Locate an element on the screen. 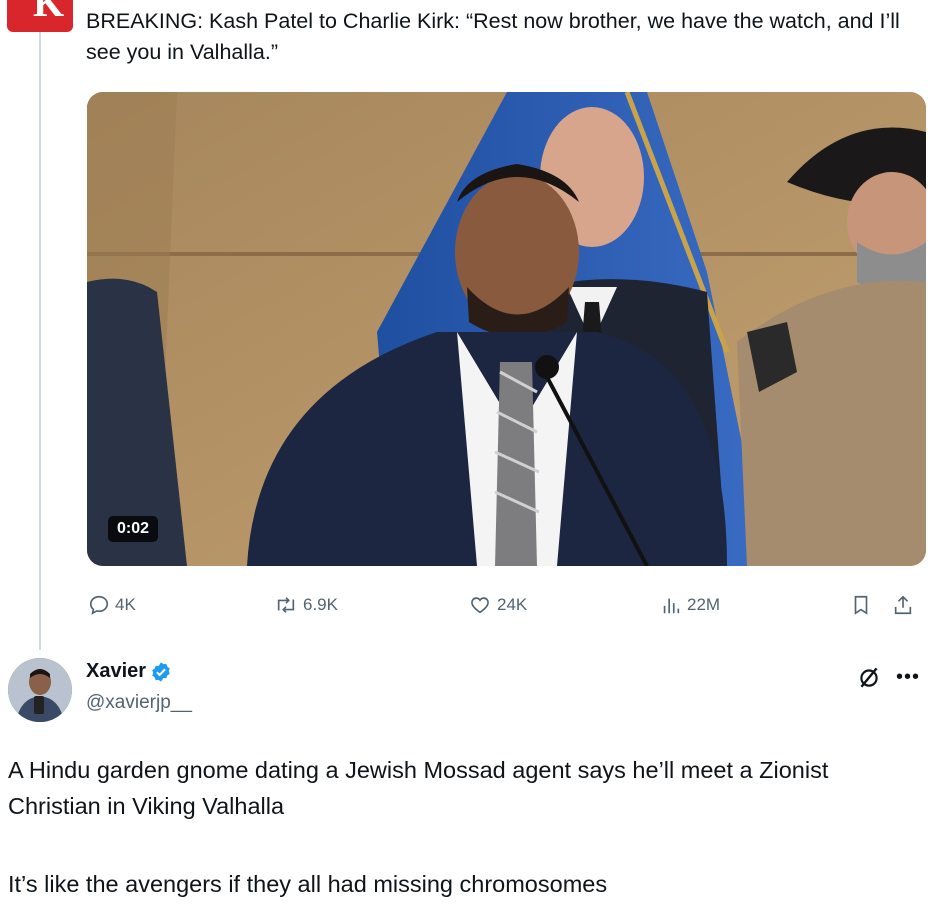 The image size is (928, 920). author-avatar is located at coordinates (40, 690).